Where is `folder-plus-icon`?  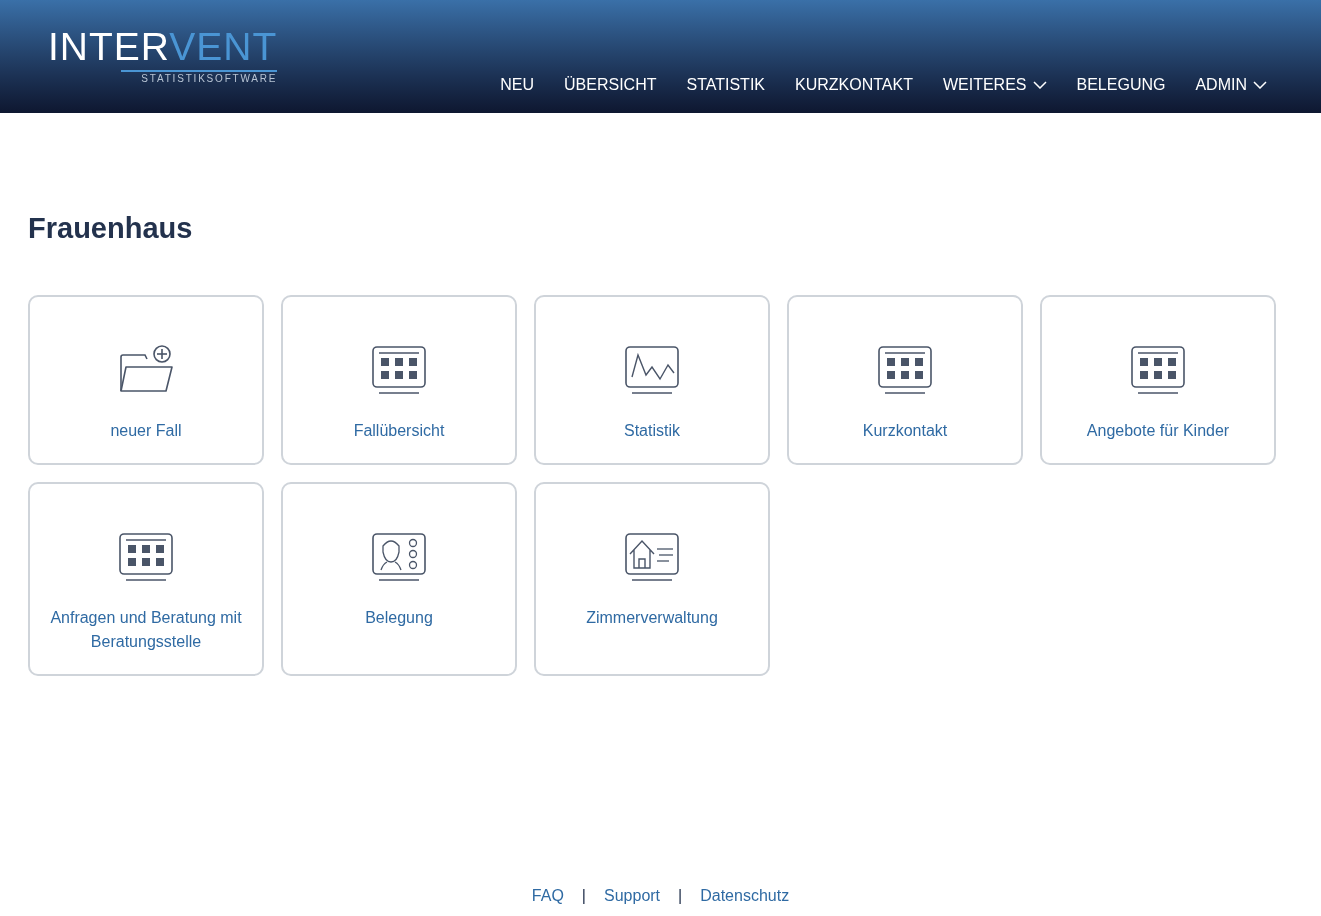
folder-plus-icon is located at coordinates (146, 369).